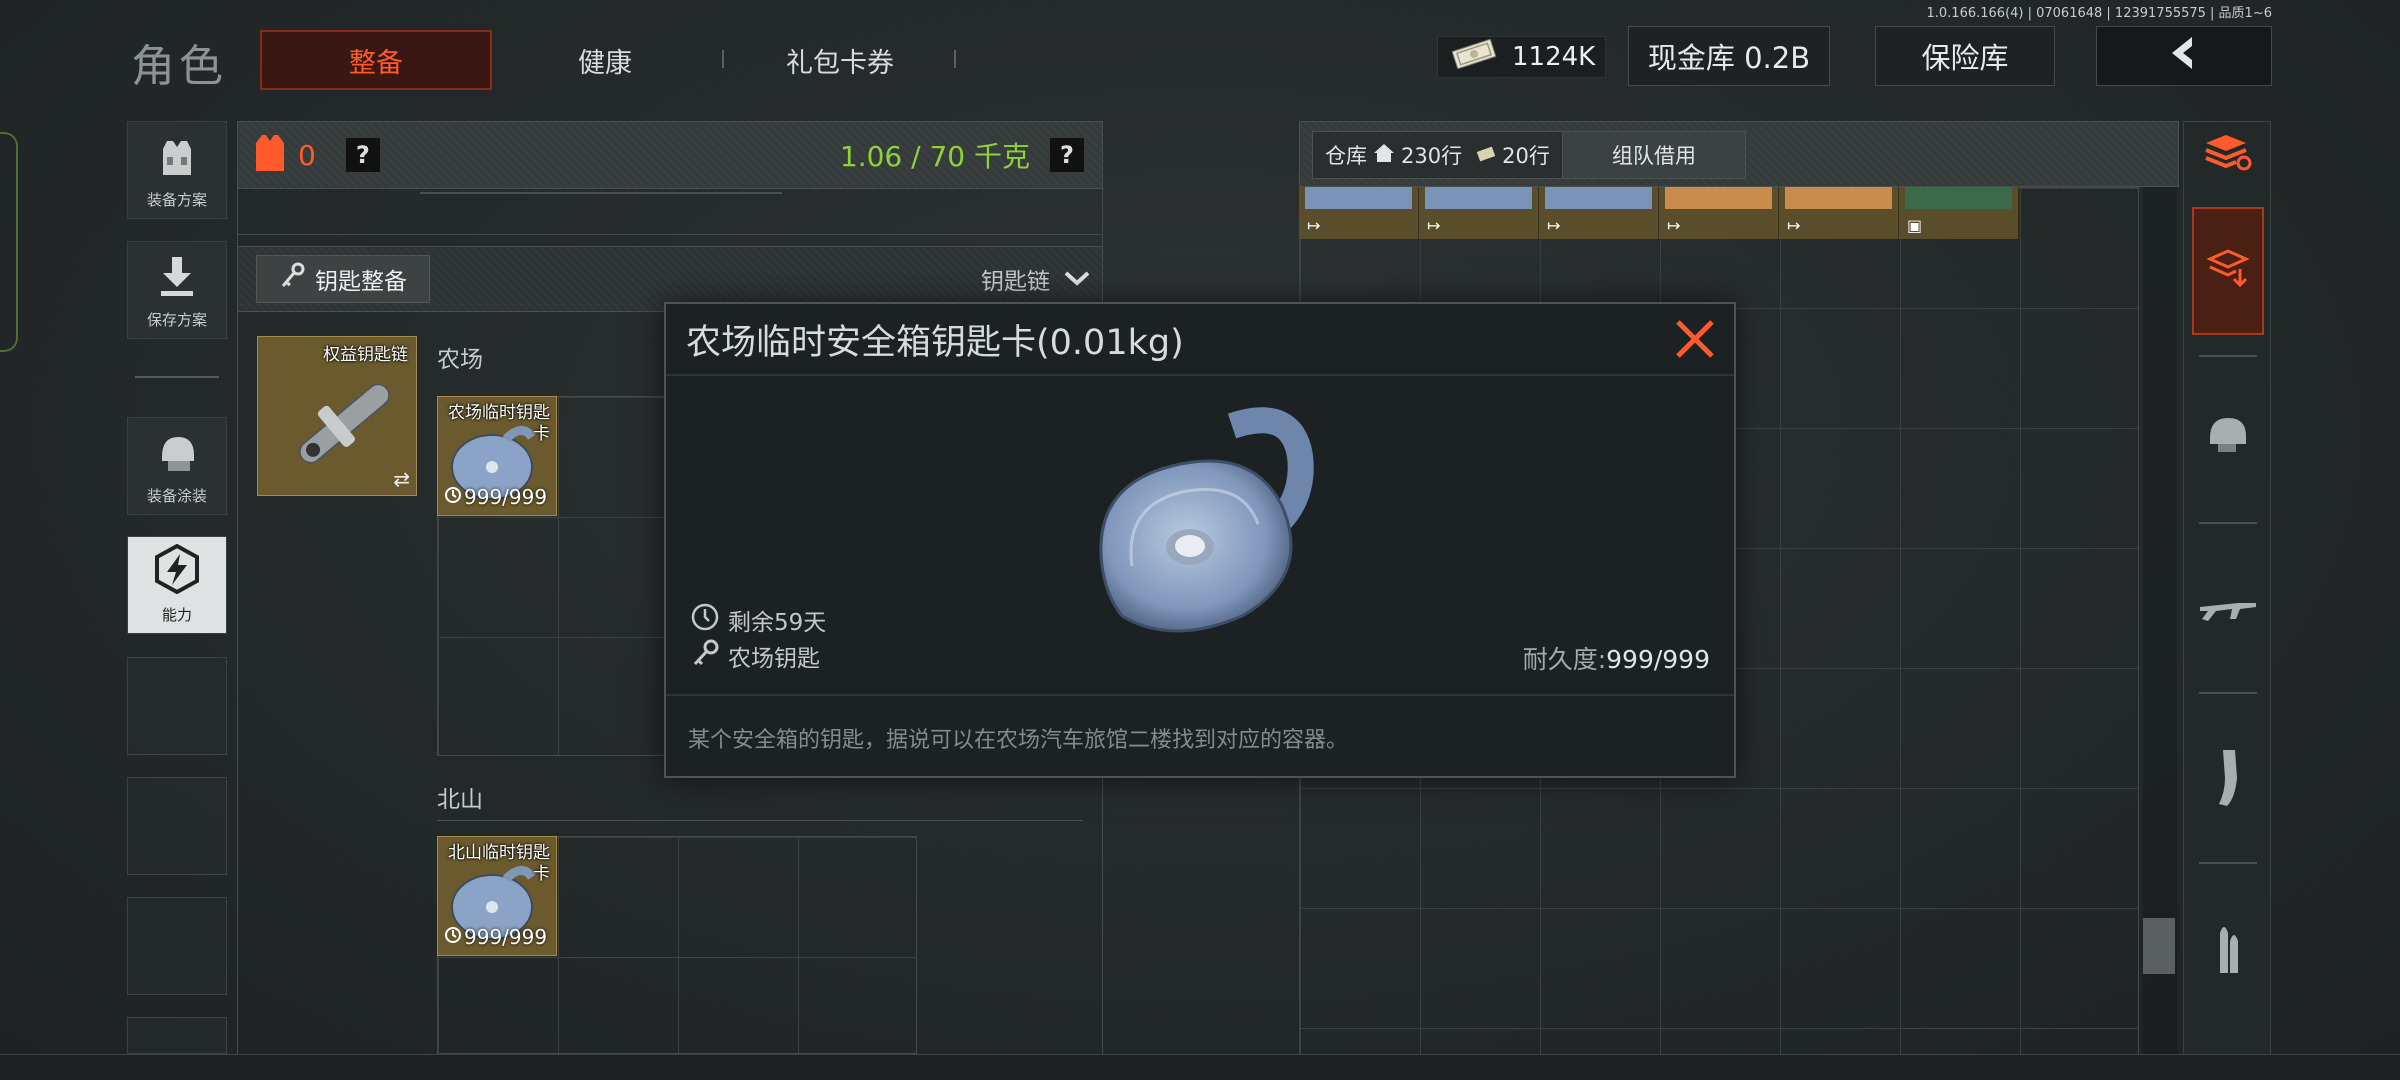 This screenshot has height=1080, width=2400. What do you see at coordinates (605, 60) in the screenshot?
I see `tab-health: 健康` at bounding box center [605, 60].